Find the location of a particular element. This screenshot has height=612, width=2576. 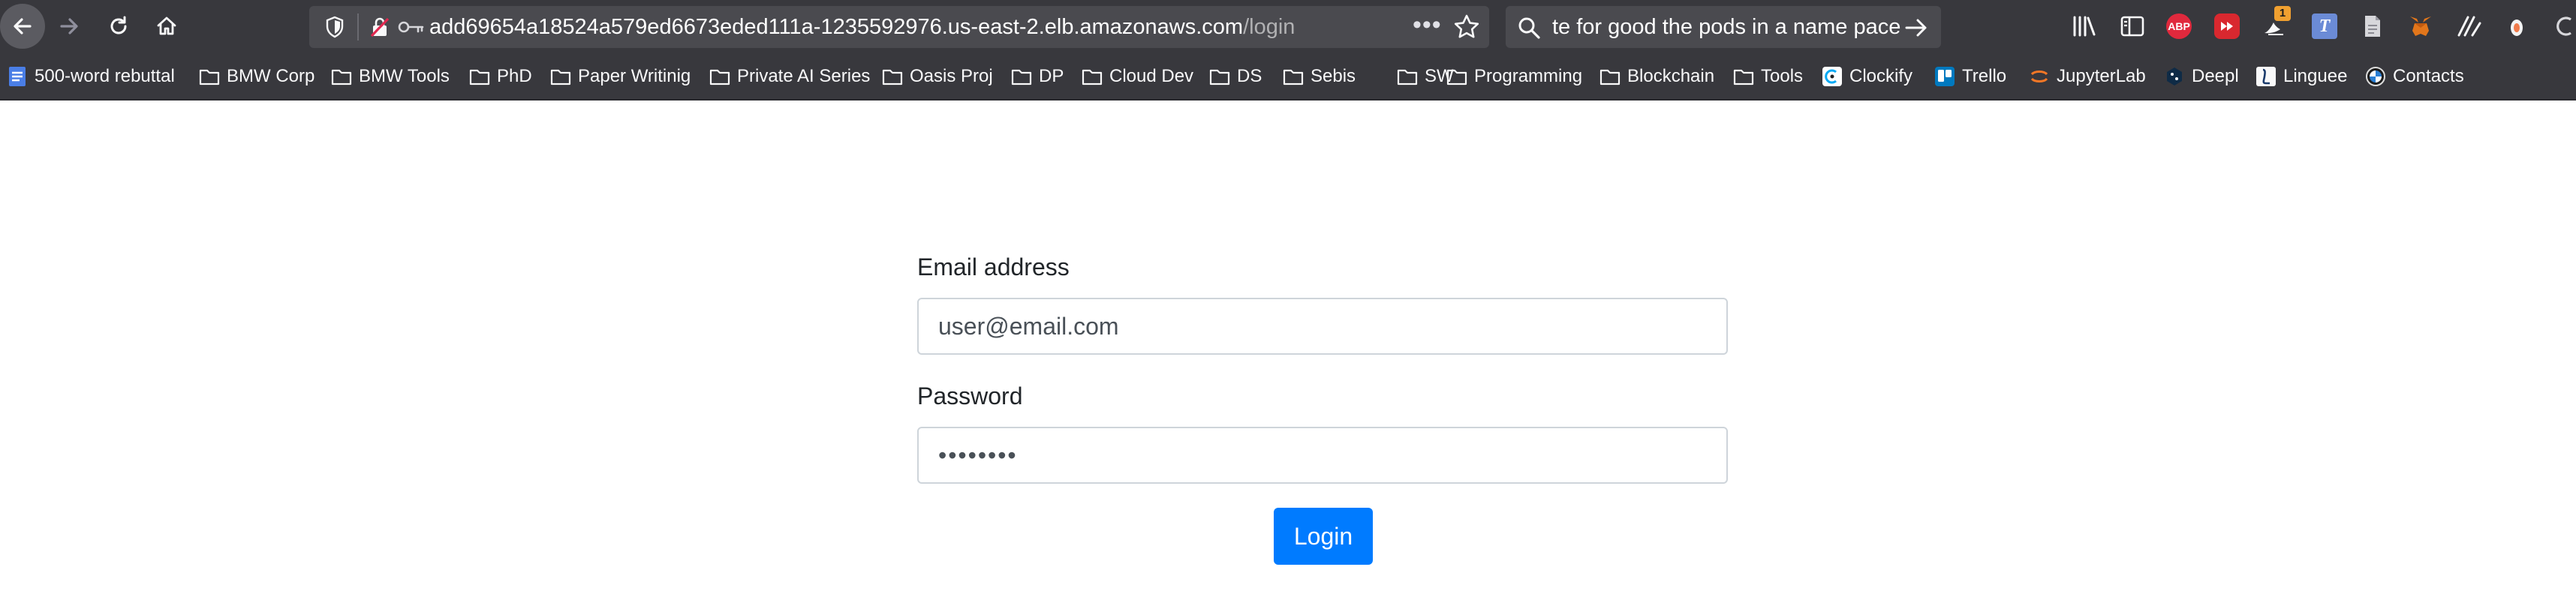

bookmark-500-word-rebuttal: 500-word rebuttal is located at coordinates (90, 76).